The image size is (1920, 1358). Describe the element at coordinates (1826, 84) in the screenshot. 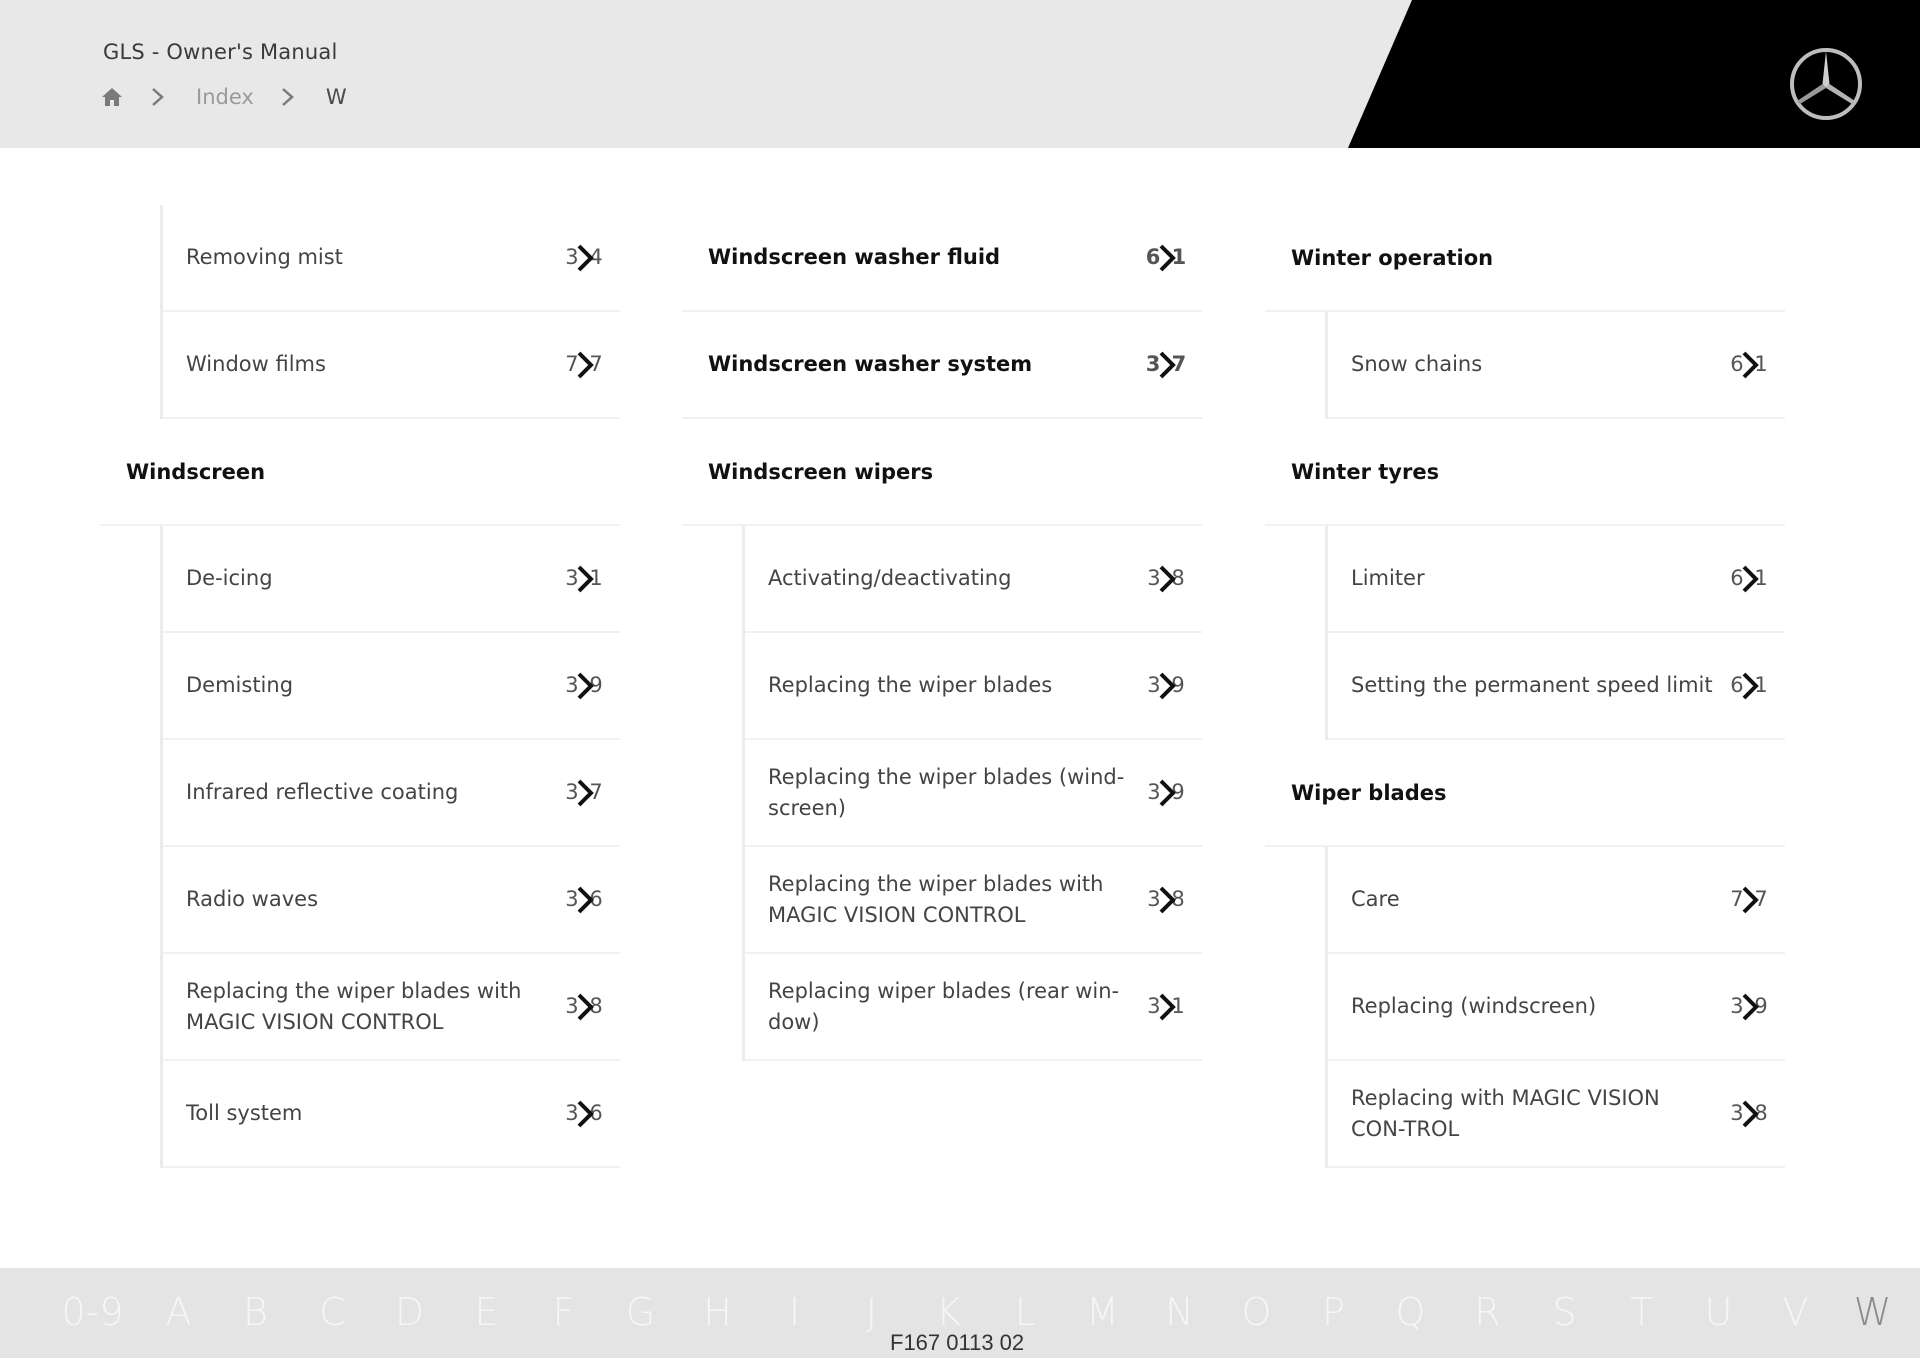

I see `mercedes-star-logo` at that location.